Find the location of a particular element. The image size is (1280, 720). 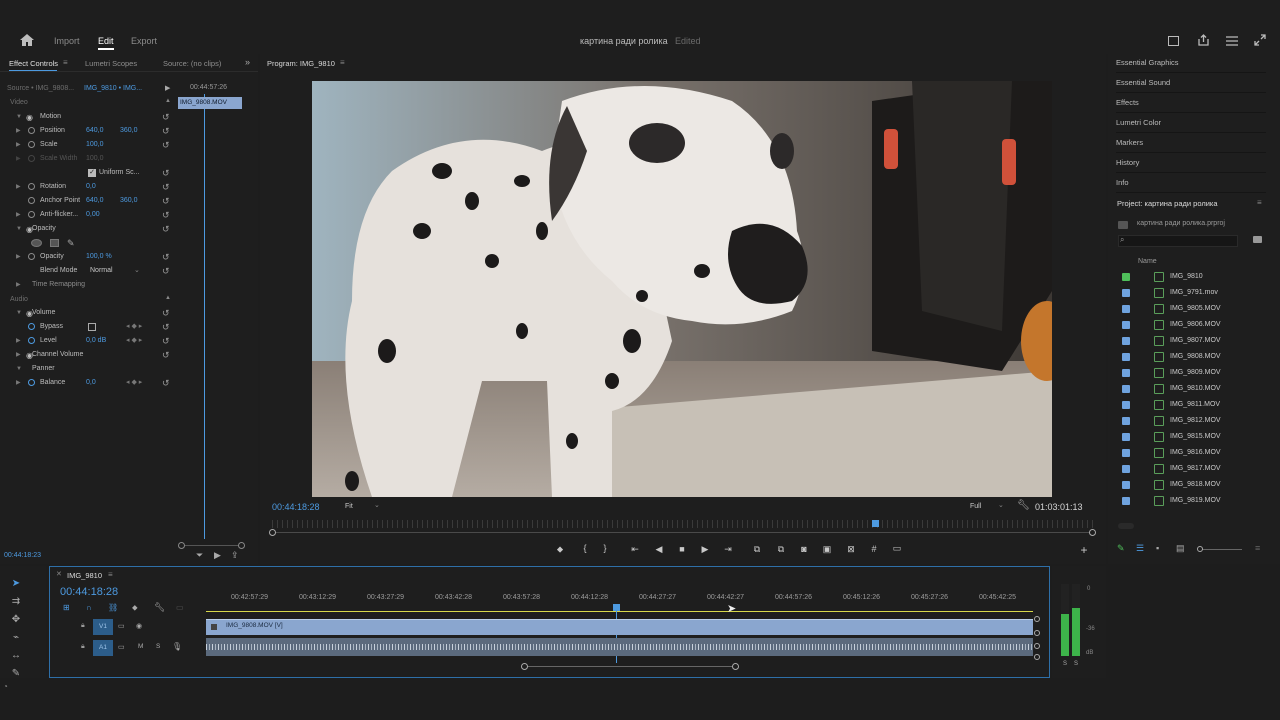

row-anchor-point: Anchor Point 640,0 360,0 ↺ is located at coordinates (88, 201).